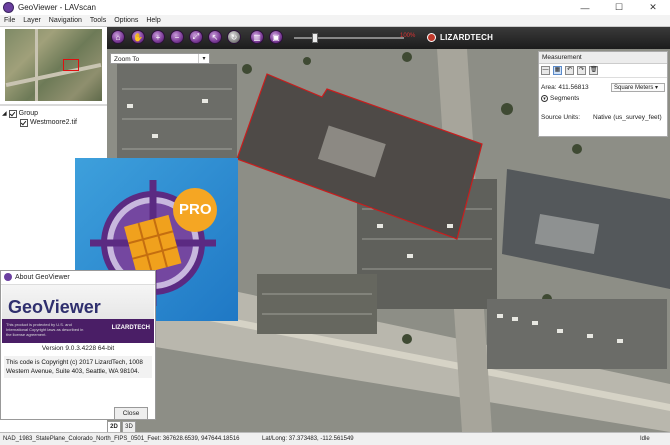 This screenshot has width=670, height=445. Describe the element at coordinates (335, 8) in the screenshot. I see `title-bar: GeoViewer - LAVscan — ☐ ✕` at that location.